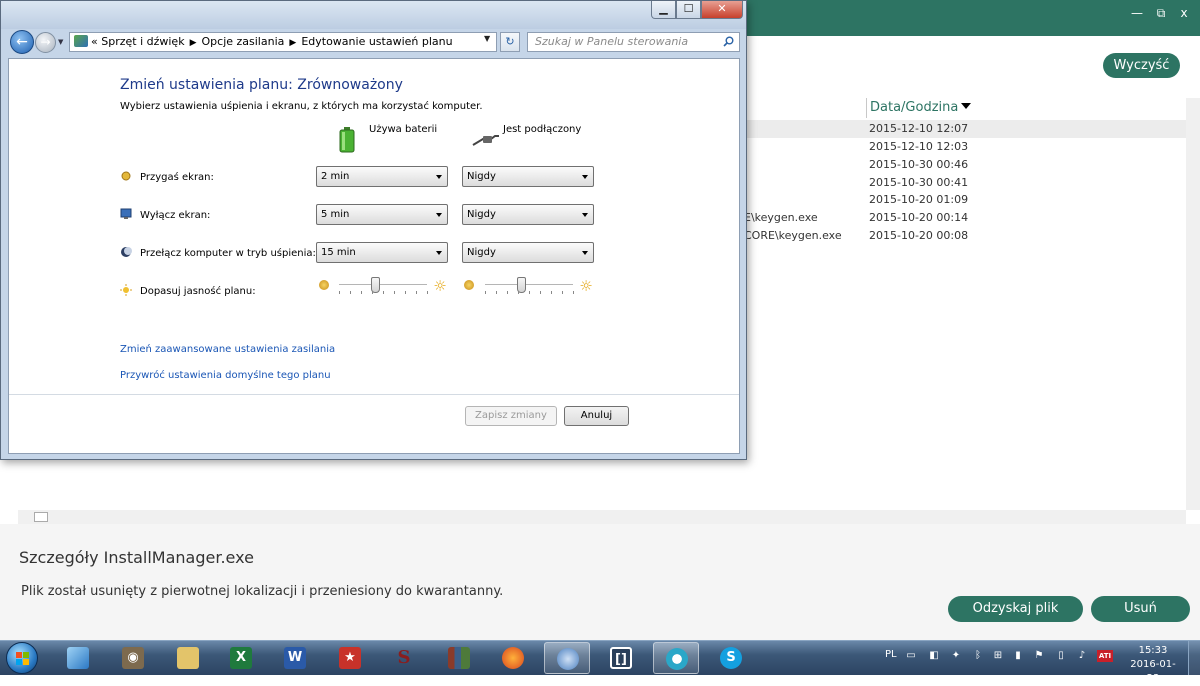 This screenshot has height=686, width=1200. I want to click on ati-icon: ATI, so click(1105, 656).